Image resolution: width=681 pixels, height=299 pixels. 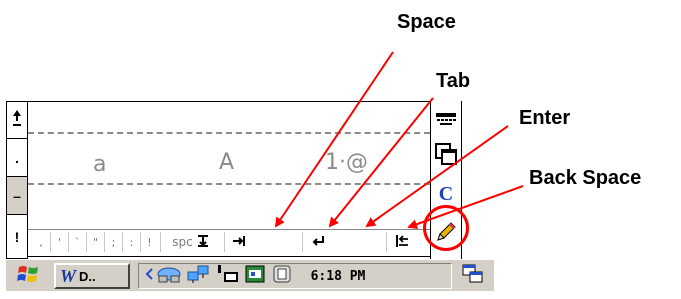 I want to click on start-button, so click(x=29, y=276).